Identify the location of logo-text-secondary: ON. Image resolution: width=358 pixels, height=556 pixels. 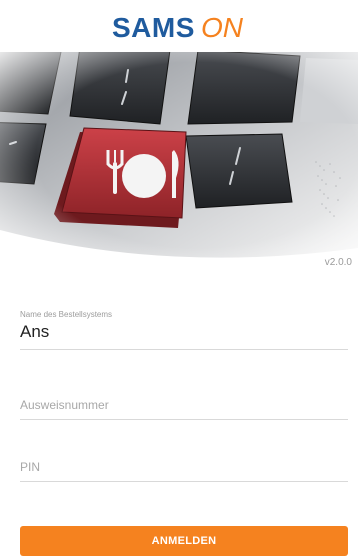
(222, 27).